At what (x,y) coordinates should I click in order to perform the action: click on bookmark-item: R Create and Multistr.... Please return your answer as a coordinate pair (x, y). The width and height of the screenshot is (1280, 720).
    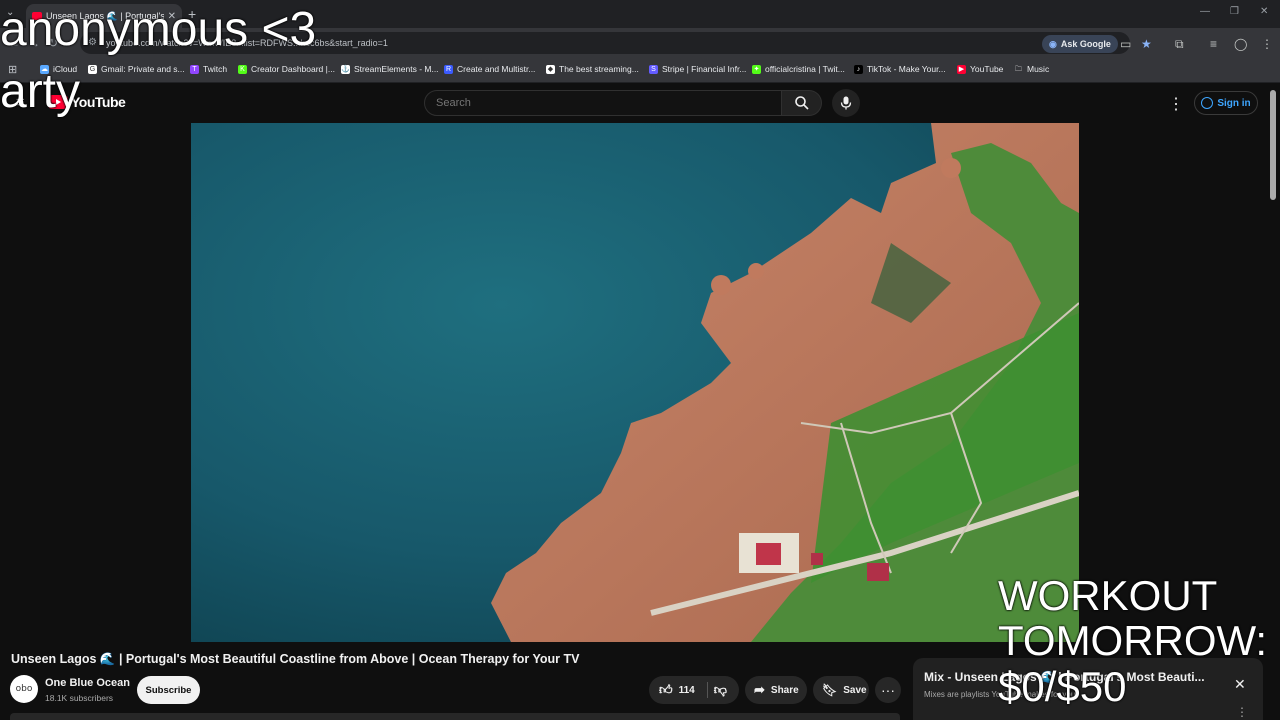
    Looking at the image, I should click on (489, 69).